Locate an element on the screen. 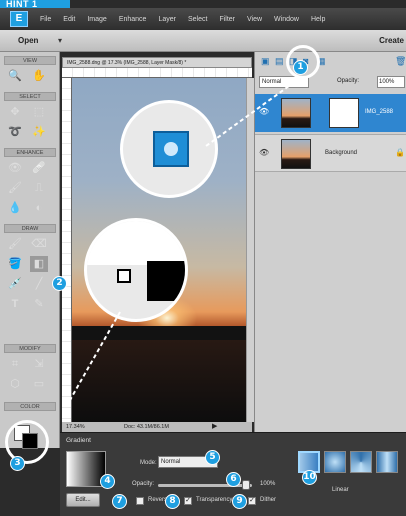  callout-4: 4 is located at coordinates (107, 481).